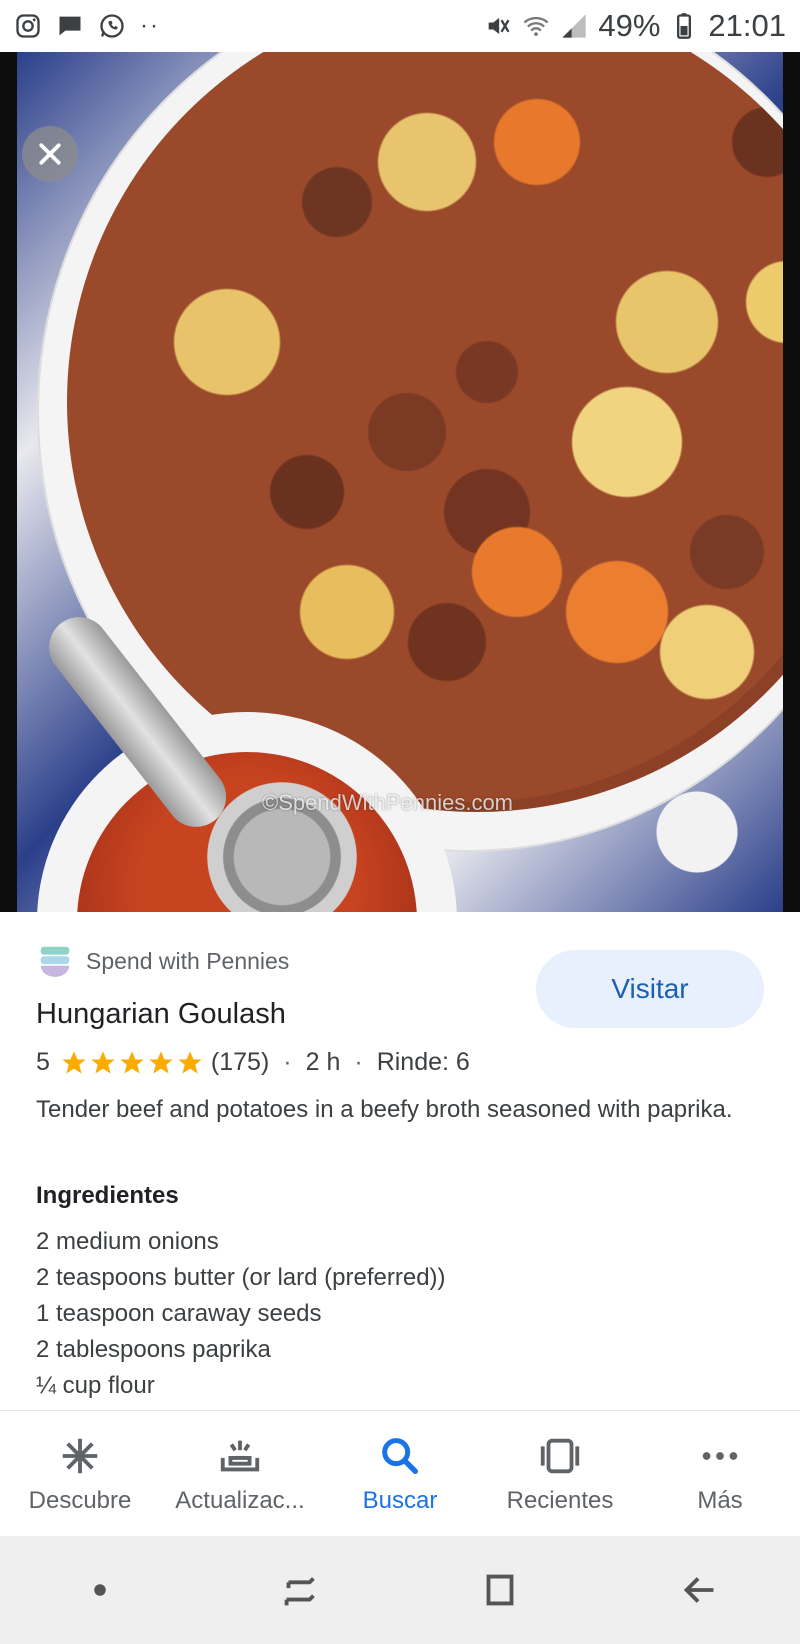 This screenshot has height=1644, width=800. Describe the element at coordinates (241, 1277) in the screenshot. I see `ingredient-item: 2 teaspoons butter (or lard (preferred))` at that location.